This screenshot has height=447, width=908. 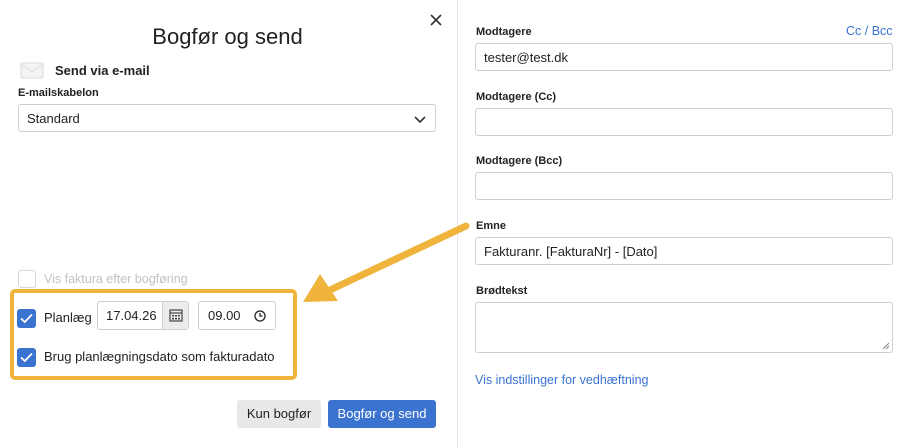 I want to click on schedule-date-input: 17.04.26, so click(x=143, y=315).